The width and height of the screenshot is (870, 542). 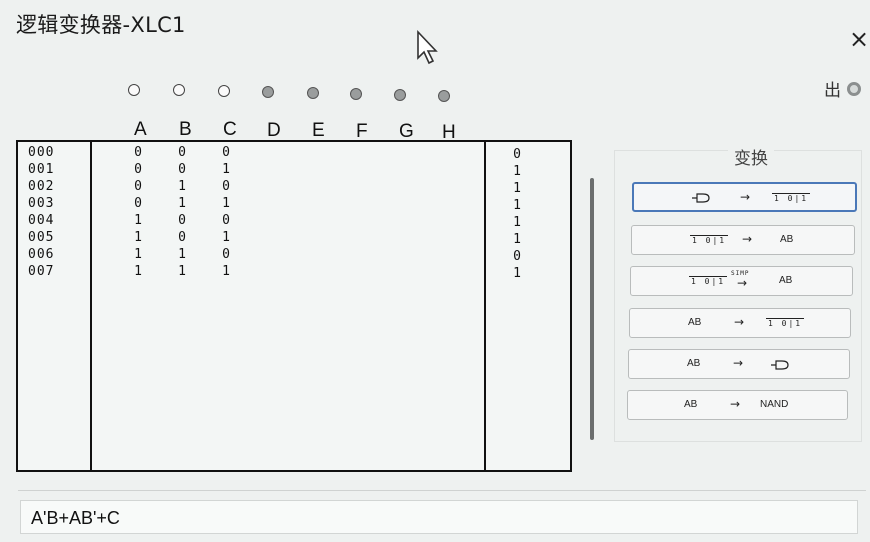 What do you see at coordinates (859, 39) in the screenshot?
I see `close-button: ×` at bounding box center [859, 39].